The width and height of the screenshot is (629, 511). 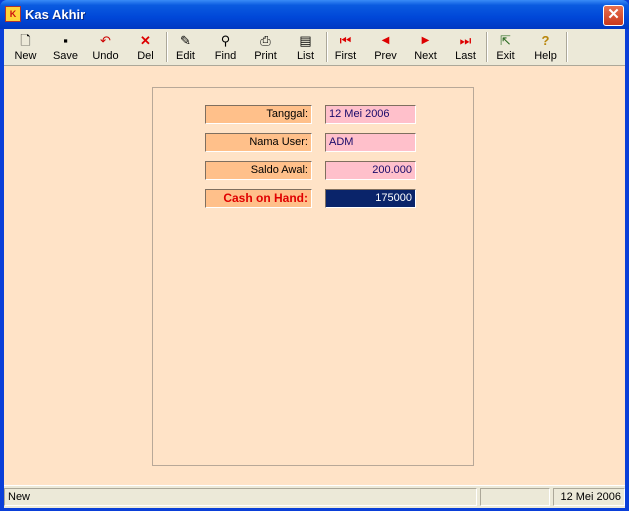 I want to click on previous-record-icon: ◀, so click(x=385, y=40).